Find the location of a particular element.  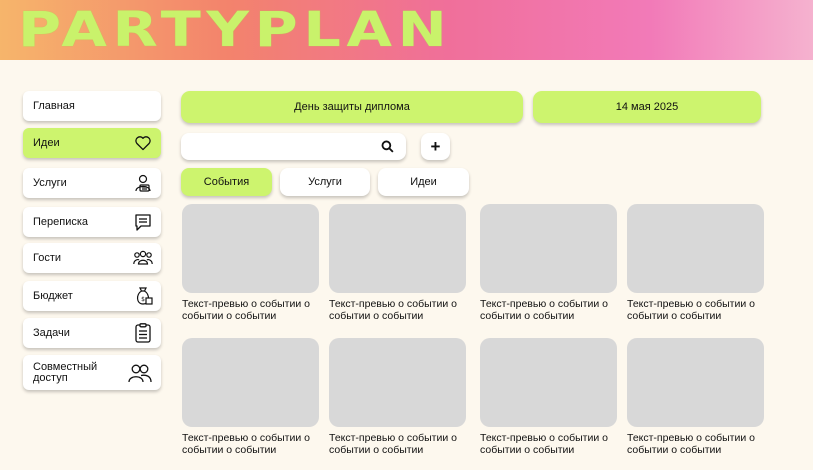

sidebar-item-label: Задачи is located at coordinates (51, 332).